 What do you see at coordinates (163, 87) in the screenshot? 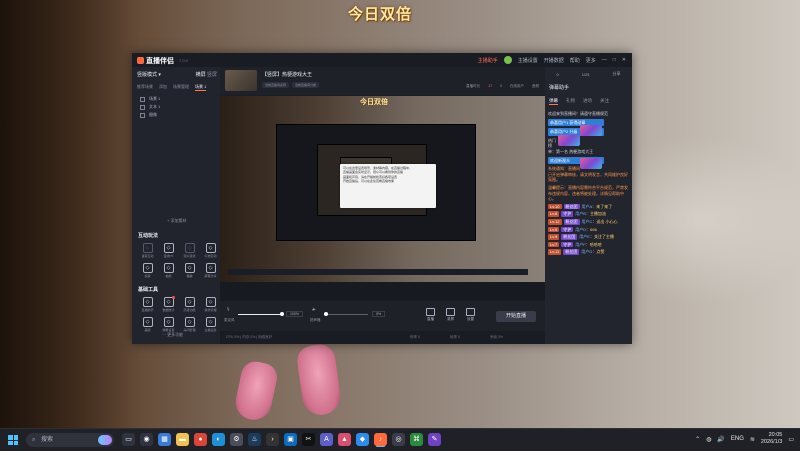
I see `tab-add: 添加` at bounding box center [163, 87].